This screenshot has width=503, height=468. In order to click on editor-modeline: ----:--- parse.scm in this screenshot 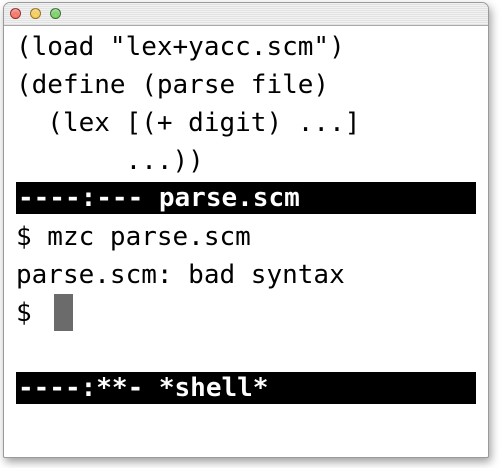, I will do `click(246, 198)`.